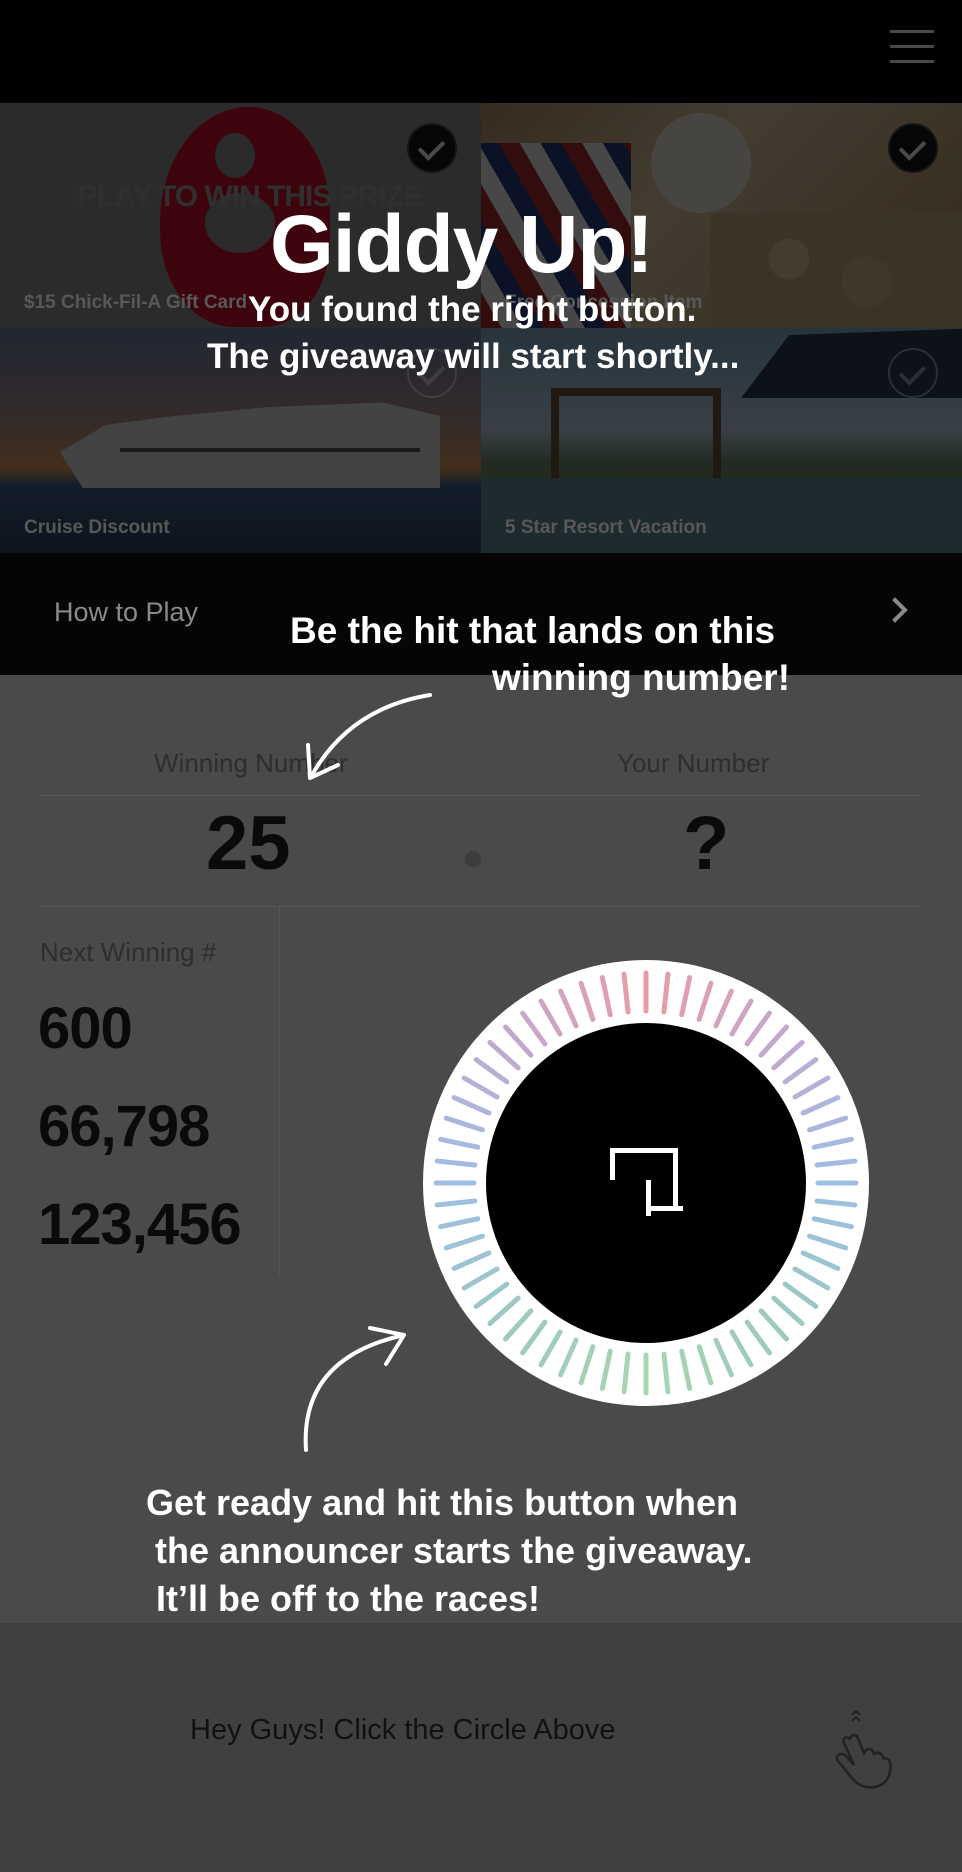  What do you see at coordinates (895, 610) in the screenshot?
I see `chevron-right-icon` at bounding box center [895, 610].